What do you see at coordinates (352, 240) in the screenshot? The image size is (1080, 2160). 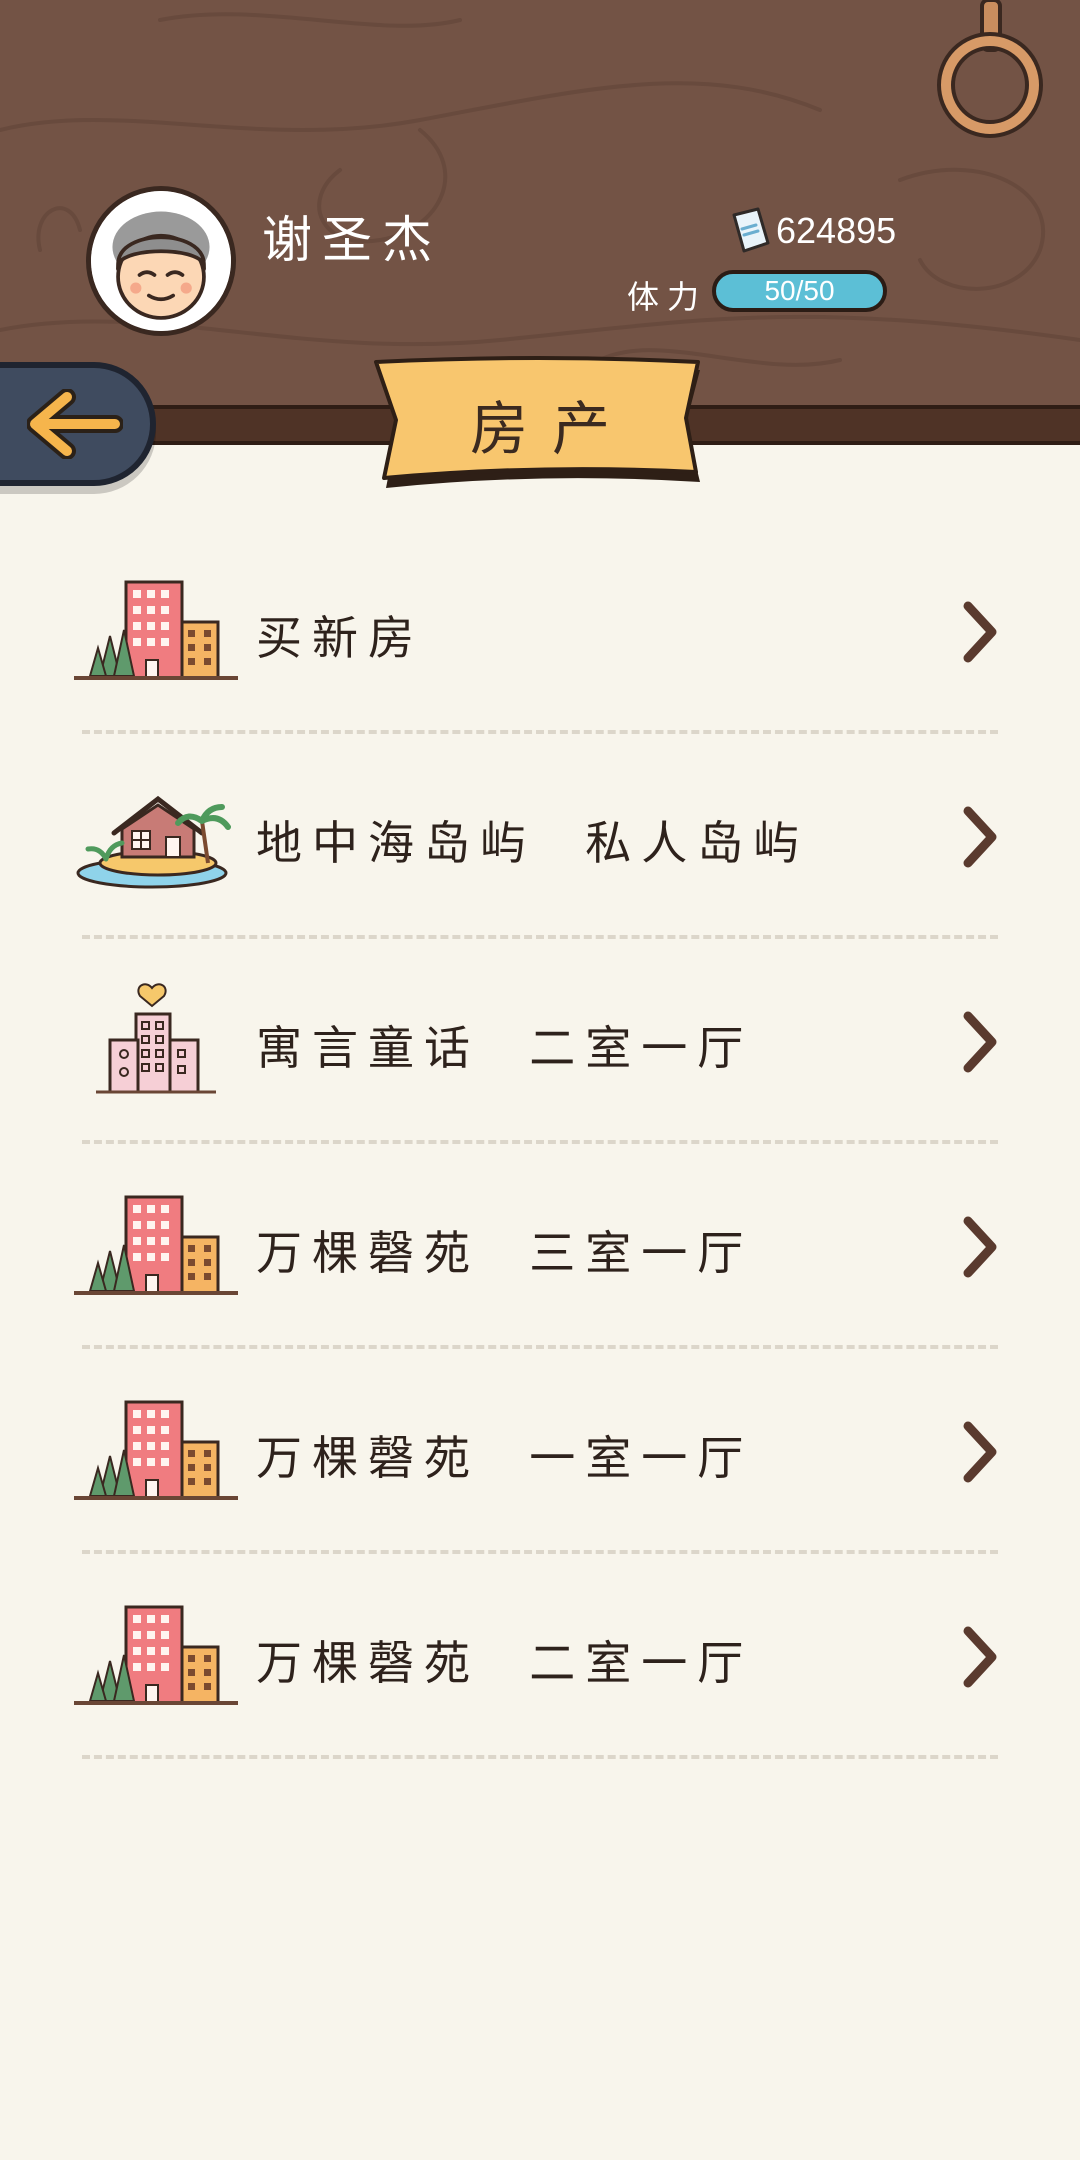 I see `username: 谢圣杰` at bounding box center [352, 240].